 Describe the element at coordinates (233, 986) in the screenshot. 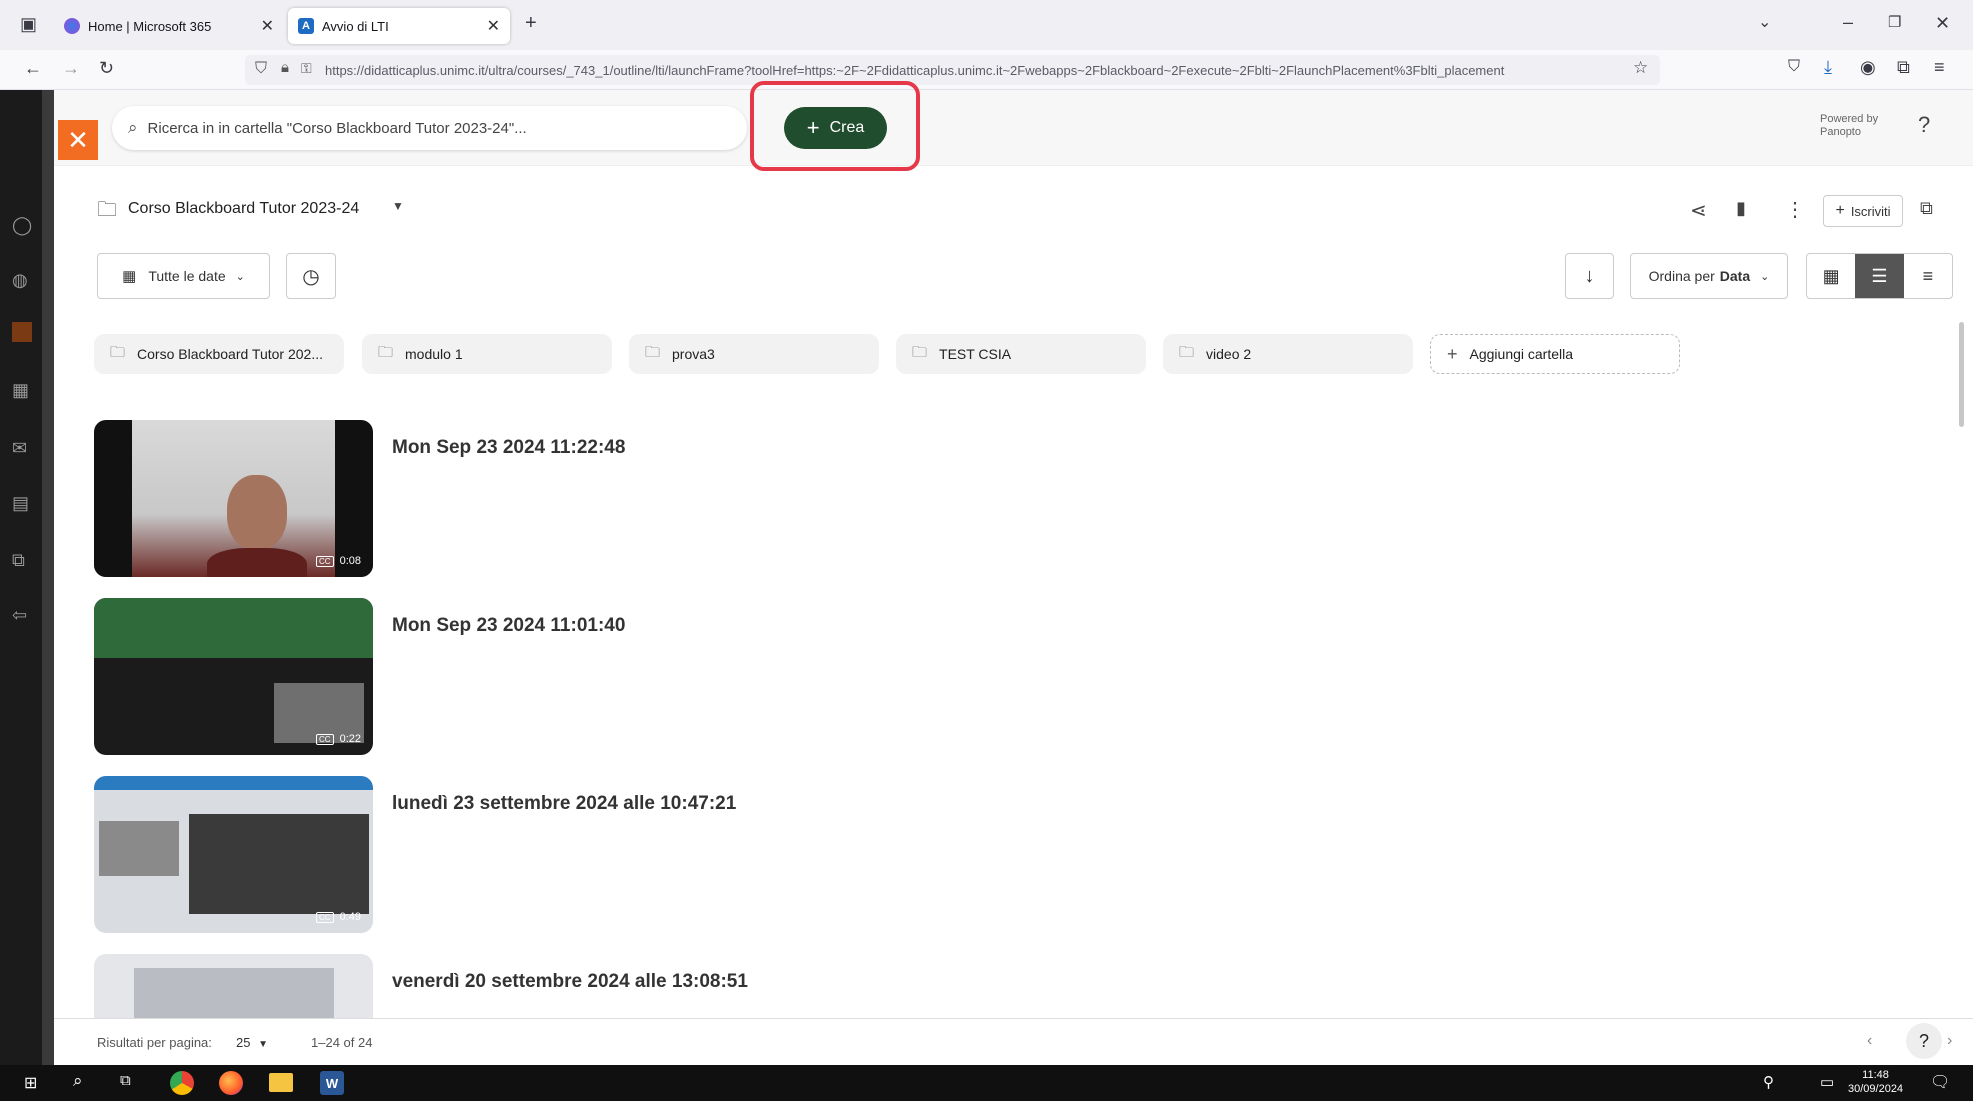

I see `session-thumbnail` at that location.